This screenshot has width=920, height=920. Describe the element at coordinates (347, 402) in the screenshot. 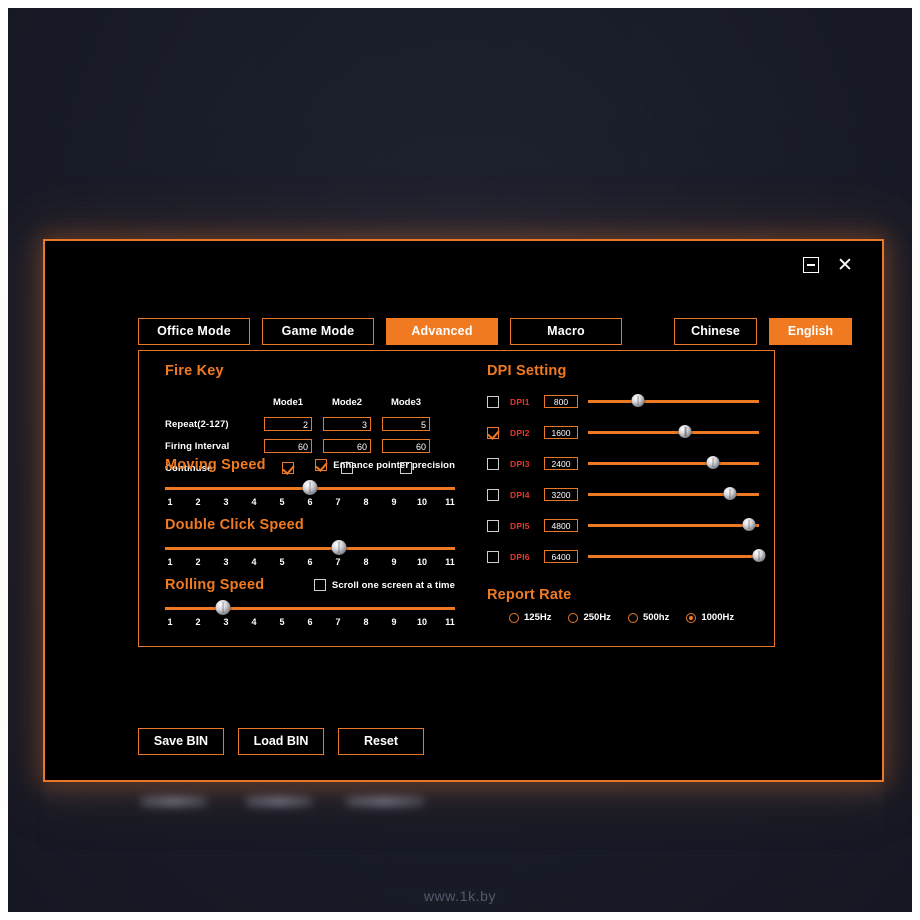

I see `fire-key-col-mode2: Mode2` at that location.